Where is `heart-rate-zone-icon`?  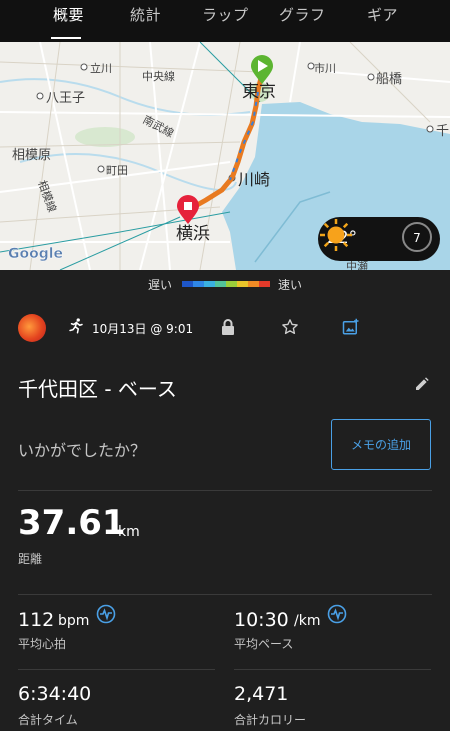 heart-rate-zone-icon is located at coordinates (106, 614).